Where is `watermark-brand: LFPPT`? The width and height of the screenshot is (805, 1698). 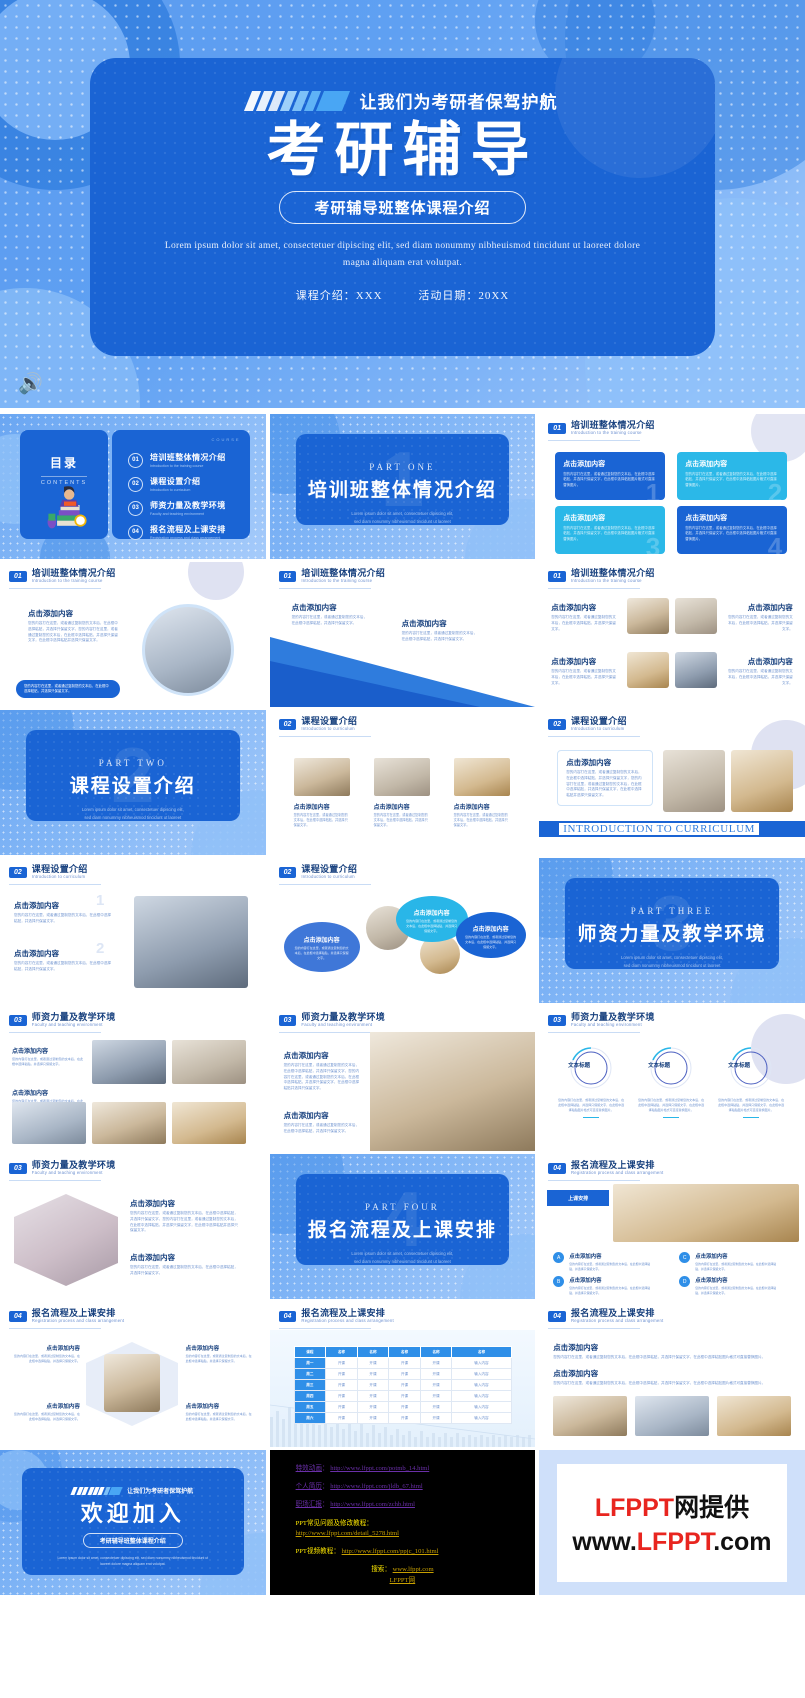 watermark-brand: LFPPT is located at coordinates (634, 1508).